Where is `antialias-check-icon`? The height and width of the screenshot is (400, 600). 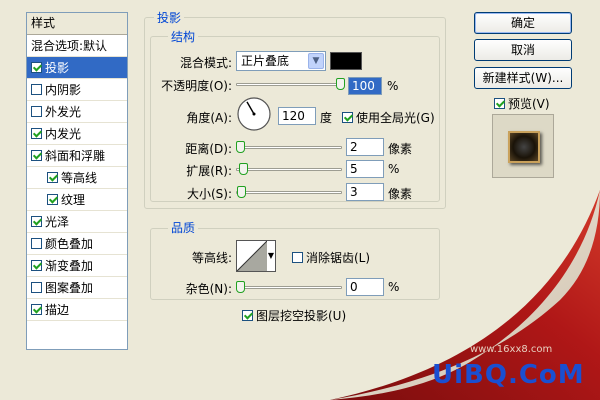
antialias-check-icon is located at coordinates (297, 257).